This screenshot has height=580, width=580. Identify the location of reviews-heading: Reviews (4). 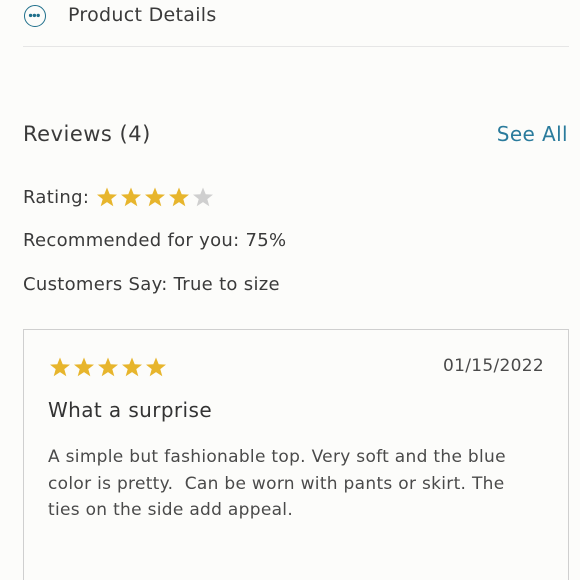
(87, 134).